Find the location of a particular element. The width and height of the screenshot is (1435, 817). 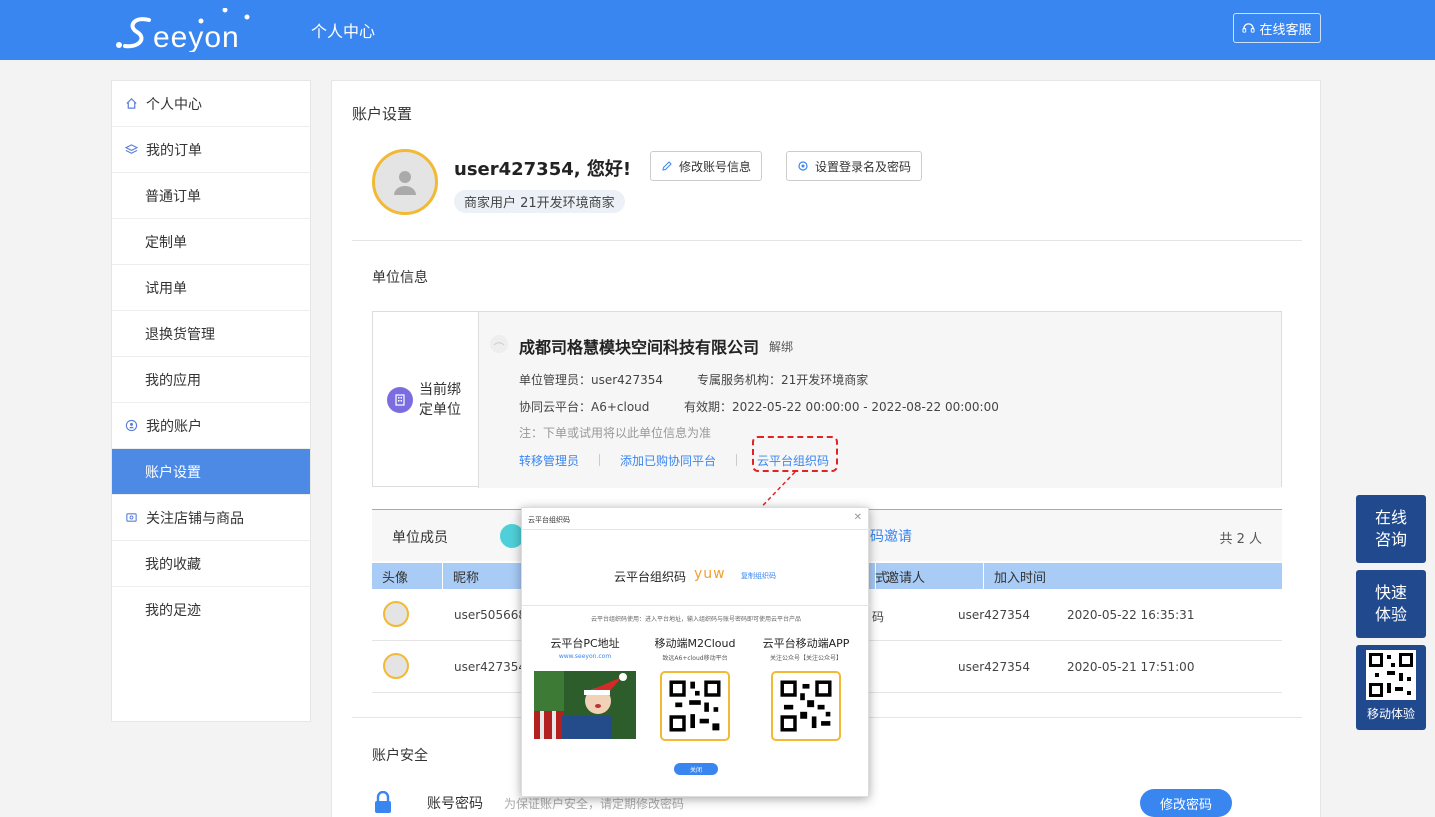

org-card-left: 当前绑定单位 is located at coordinates (426, 400).